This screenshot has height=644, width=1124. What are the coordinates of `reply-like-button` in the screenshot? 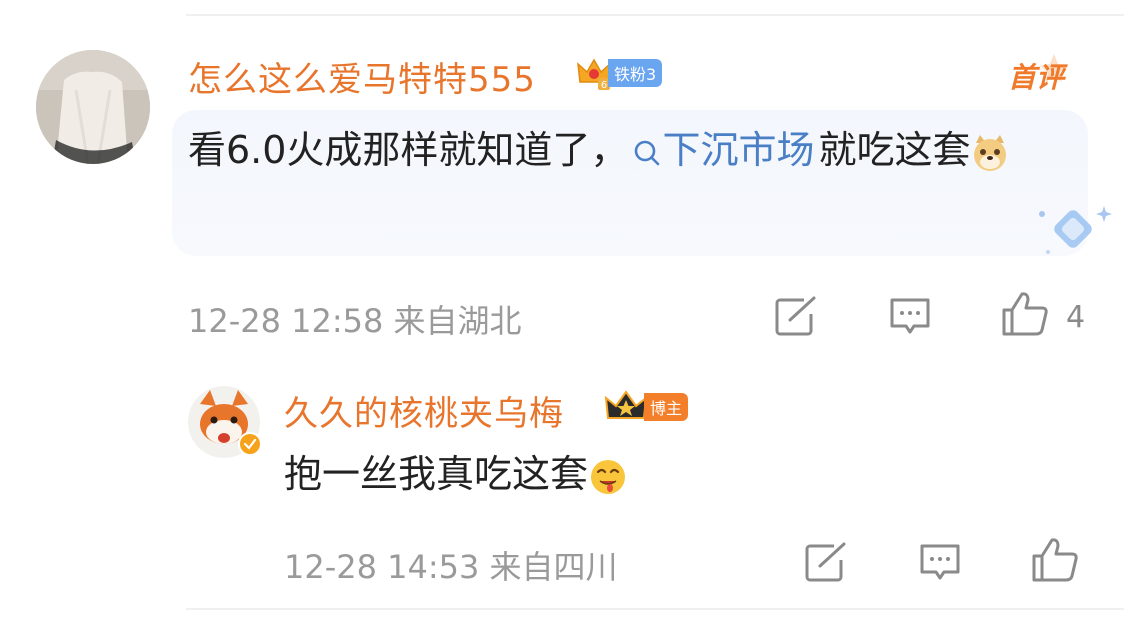 It's located at (1055, 562).